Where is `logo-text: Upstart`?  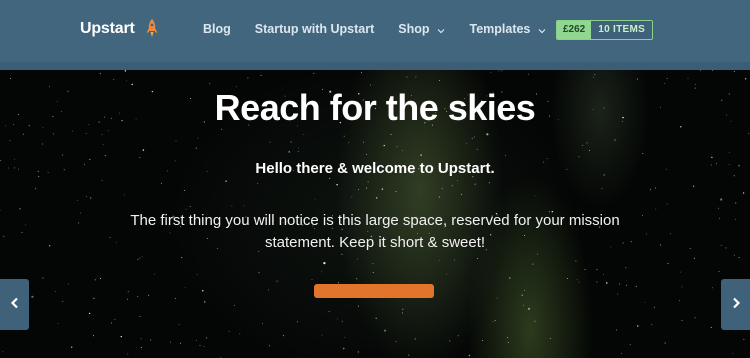
logo-text: Upstart is located at coordinates (107, 28).